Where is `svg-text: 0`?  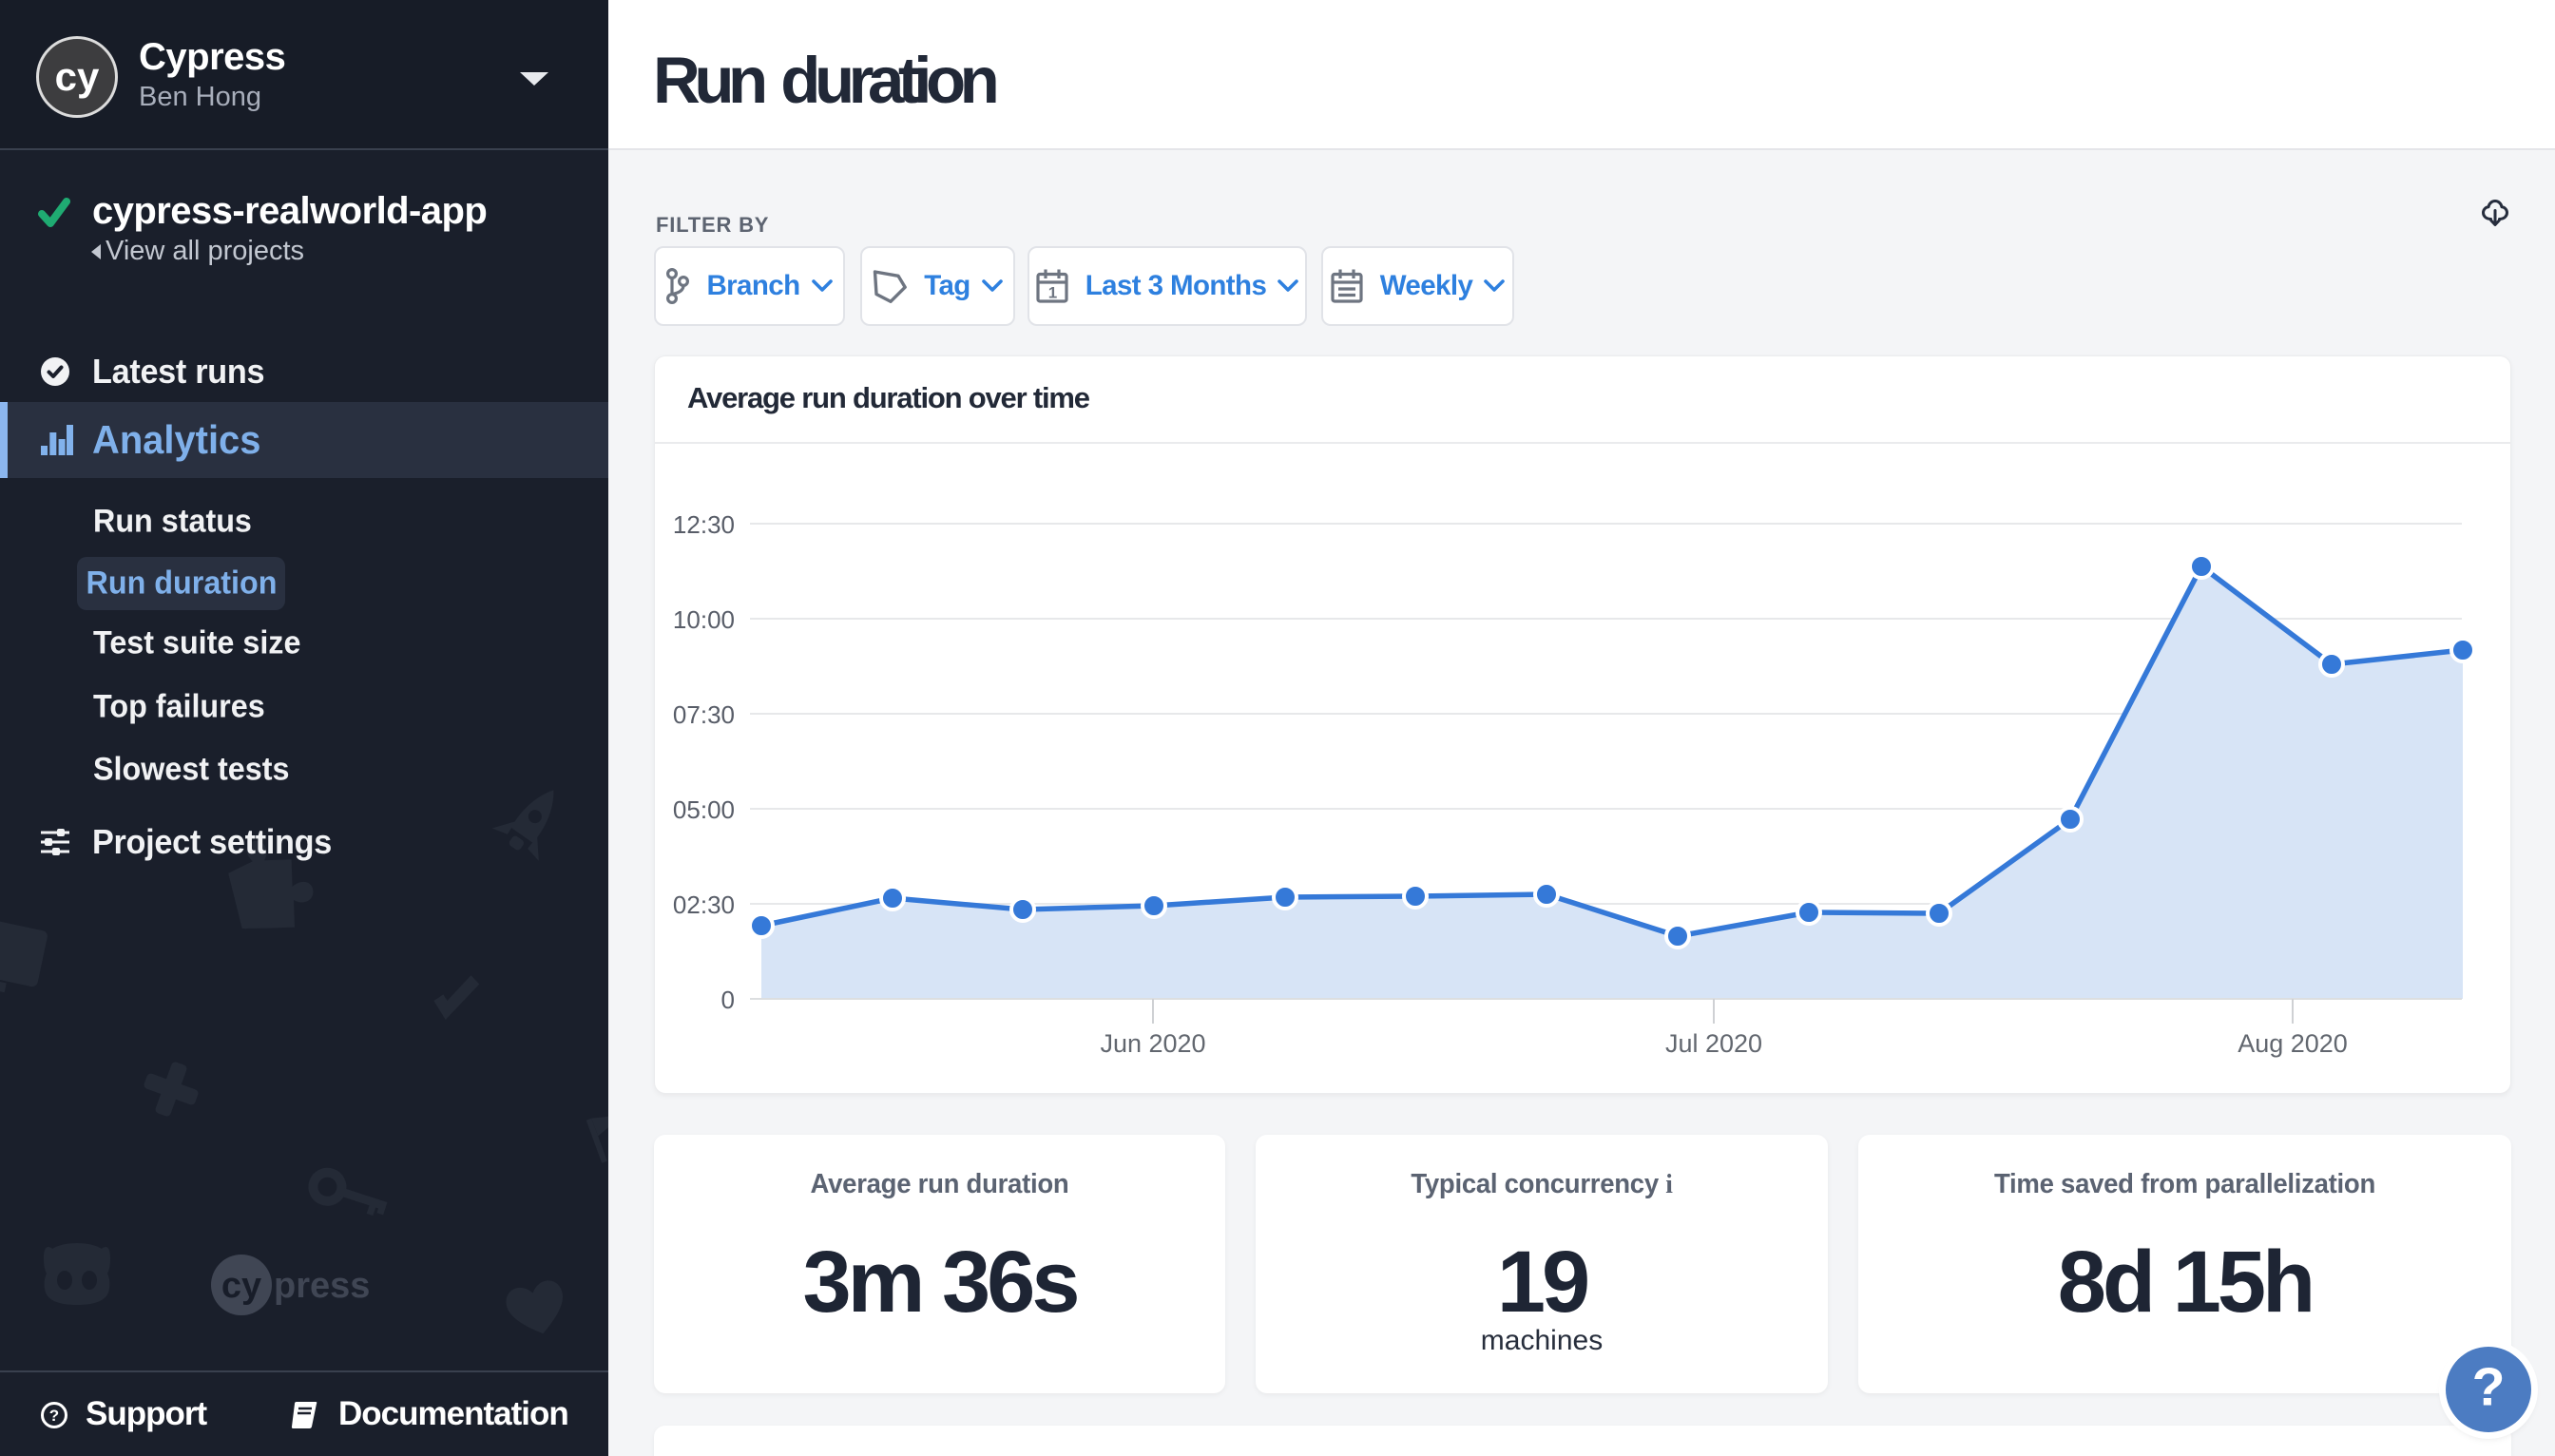
svg-text: 0 is located at coordinates (728, 1000).